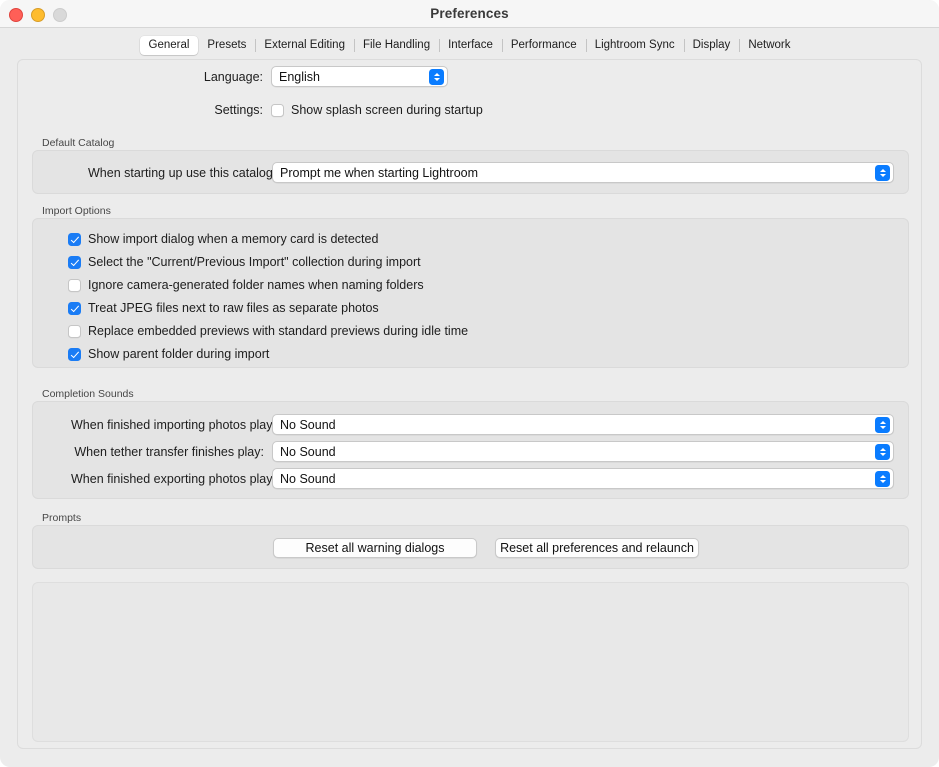 The height and width of the screenshot is (767, 939). I want to click on default-catalog-label: When starting up use this catalog:, so click(182, 172).